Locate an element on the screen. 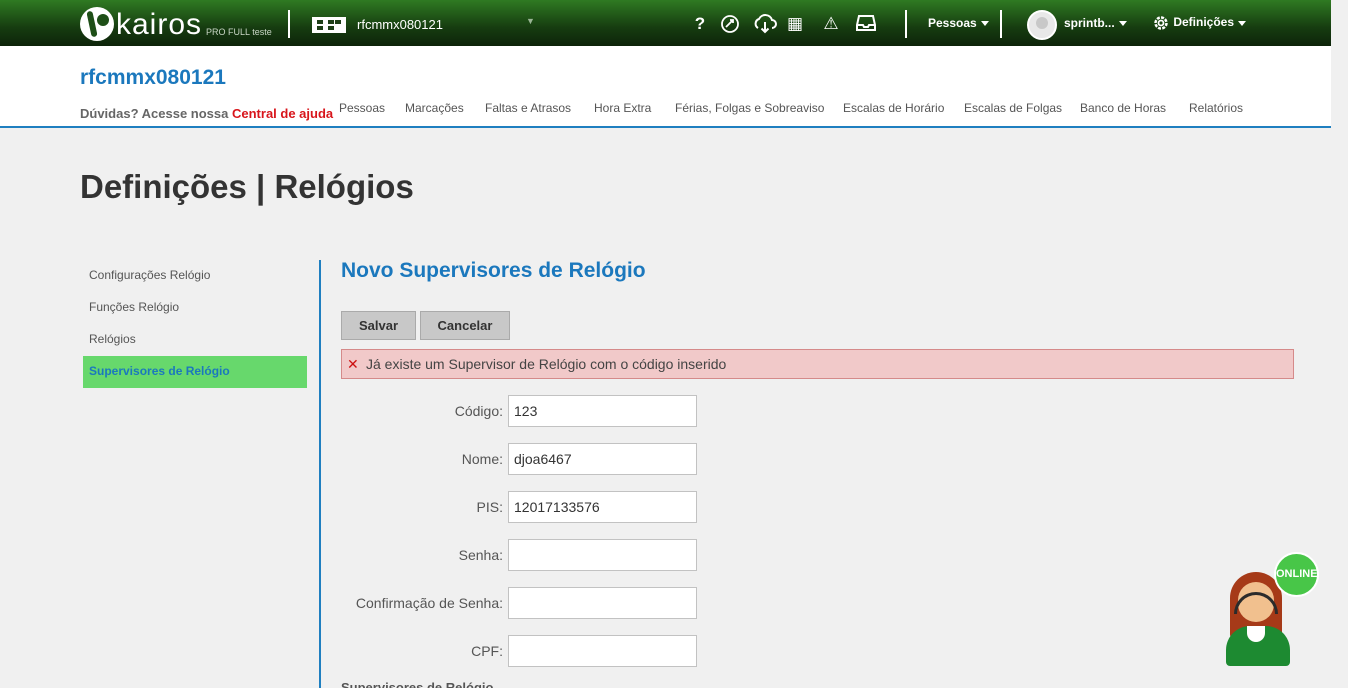  kairos-logo: kairos PRO FULL teste is located at coordinates (176, 23).